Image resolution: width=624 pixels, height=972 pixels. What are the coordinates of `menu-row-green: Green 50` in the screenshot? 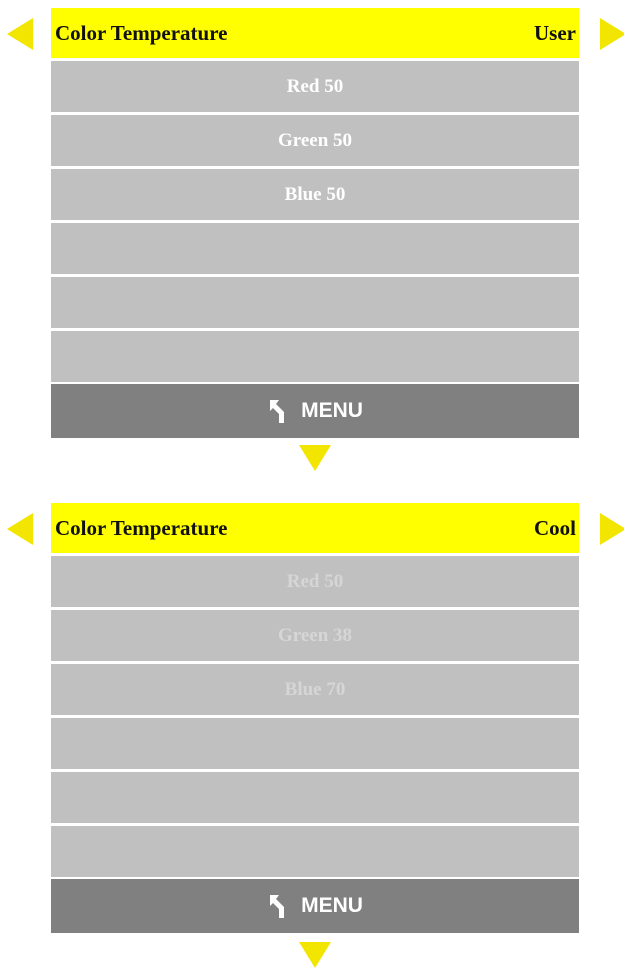 It's located at (315, 140).